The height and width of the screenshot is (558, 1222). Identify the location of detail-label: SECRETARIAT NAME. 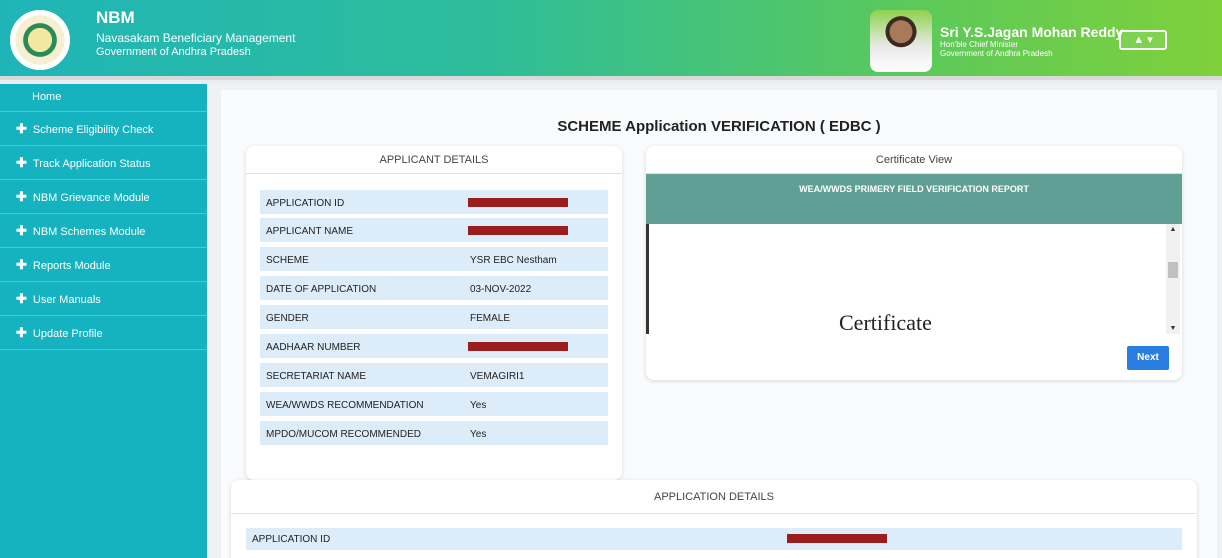
(316, 376).